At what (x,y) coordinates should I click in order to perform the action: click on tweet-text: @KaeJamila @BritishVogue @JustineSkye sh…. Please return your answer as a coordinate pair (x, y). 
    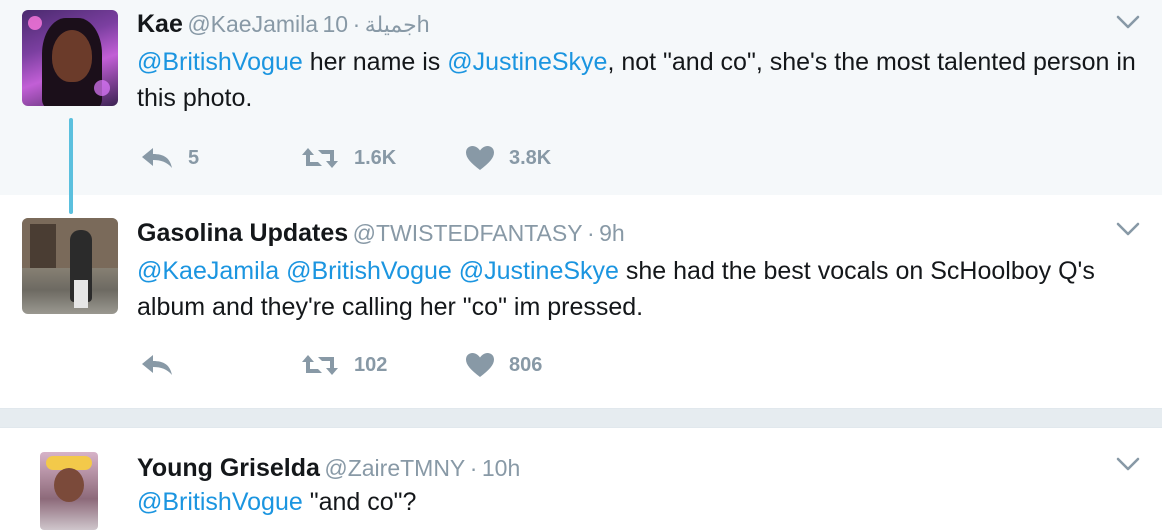
    Looking at the image, I should click on (642, 289).